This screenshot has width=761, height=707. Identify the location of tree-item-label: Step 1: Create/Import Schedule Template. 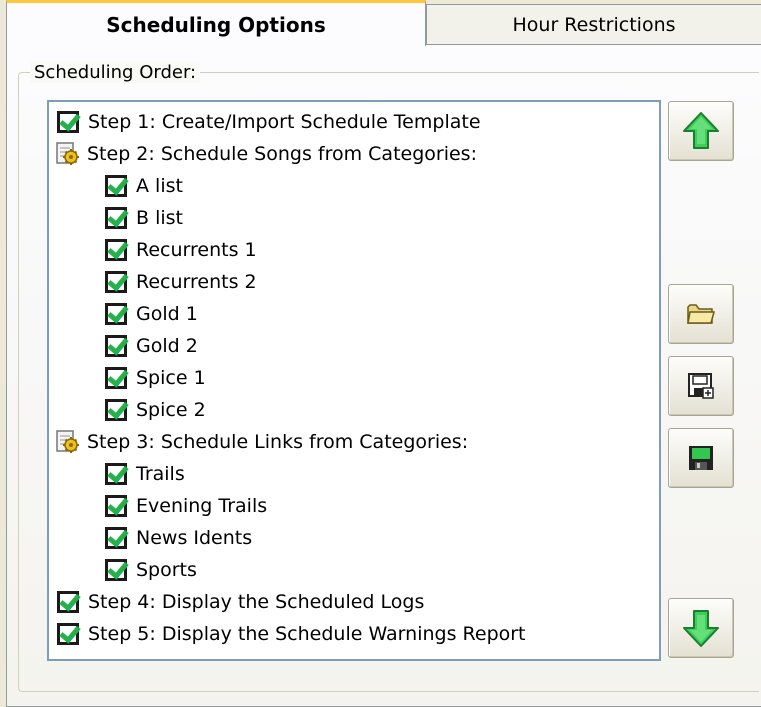
(284, 122).